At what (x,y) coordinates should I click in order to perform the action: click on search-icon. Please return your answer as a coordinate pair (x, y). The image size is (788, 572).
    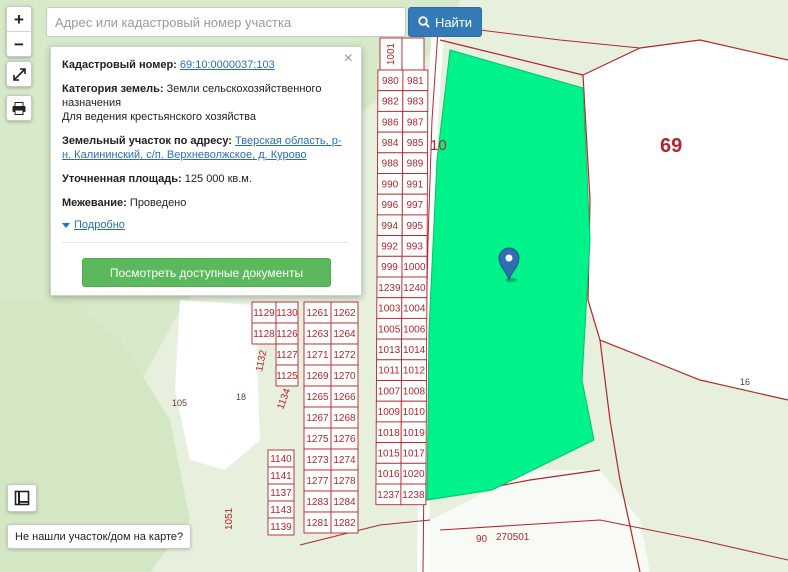
    Looking at the image, I should click on (424, 22).